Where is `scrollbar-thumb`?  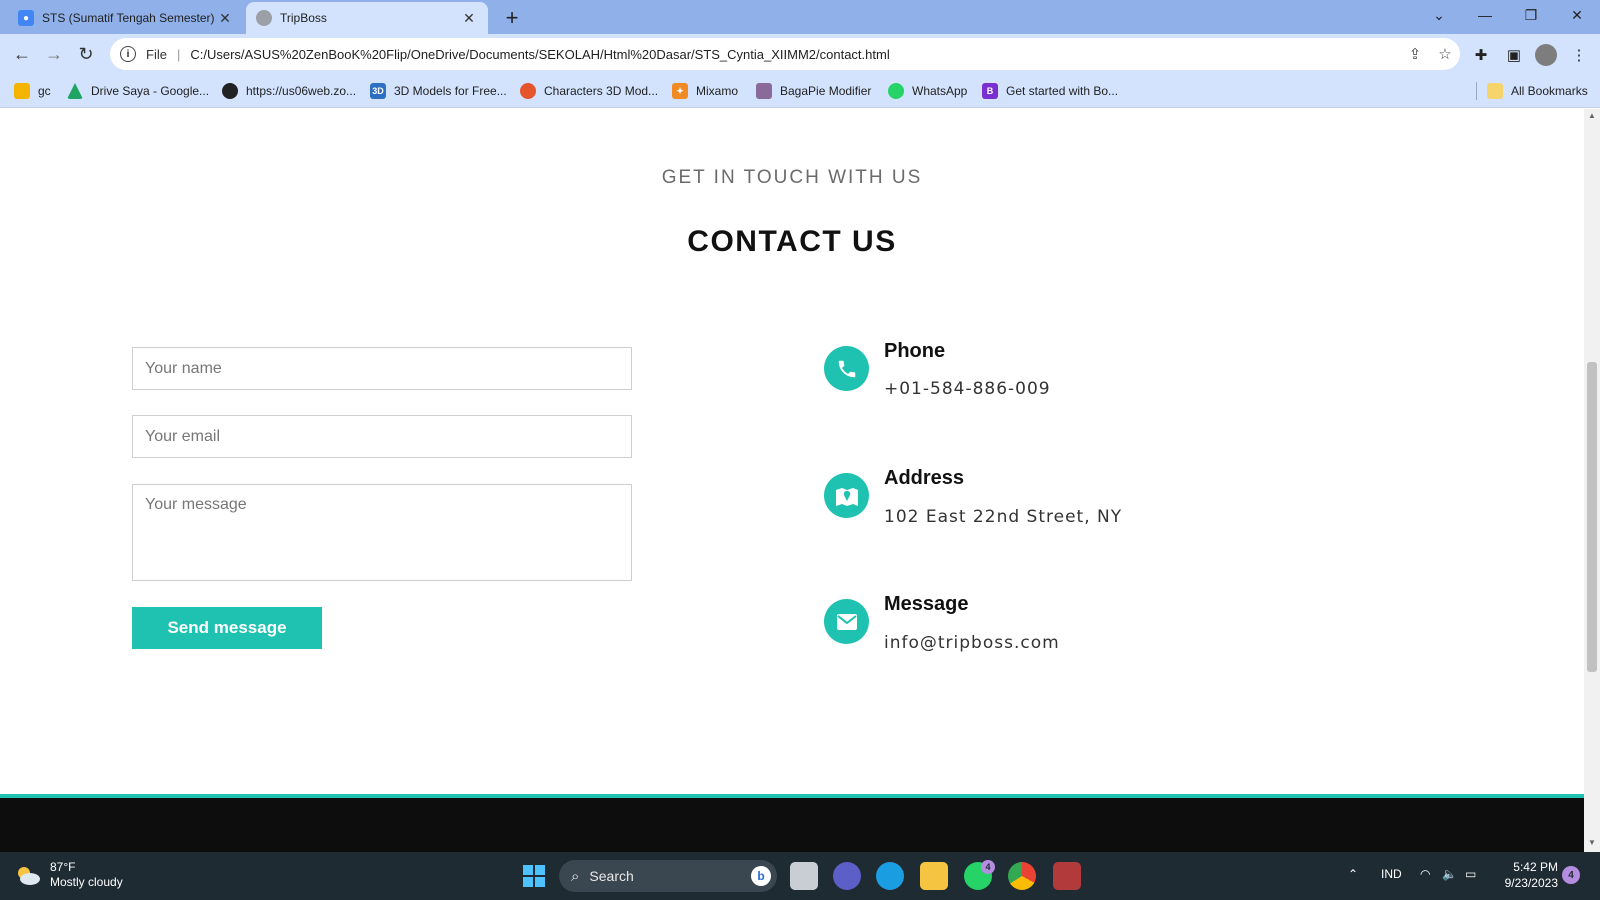 scrollbar-thumb is located at coordinates (1592, 517).